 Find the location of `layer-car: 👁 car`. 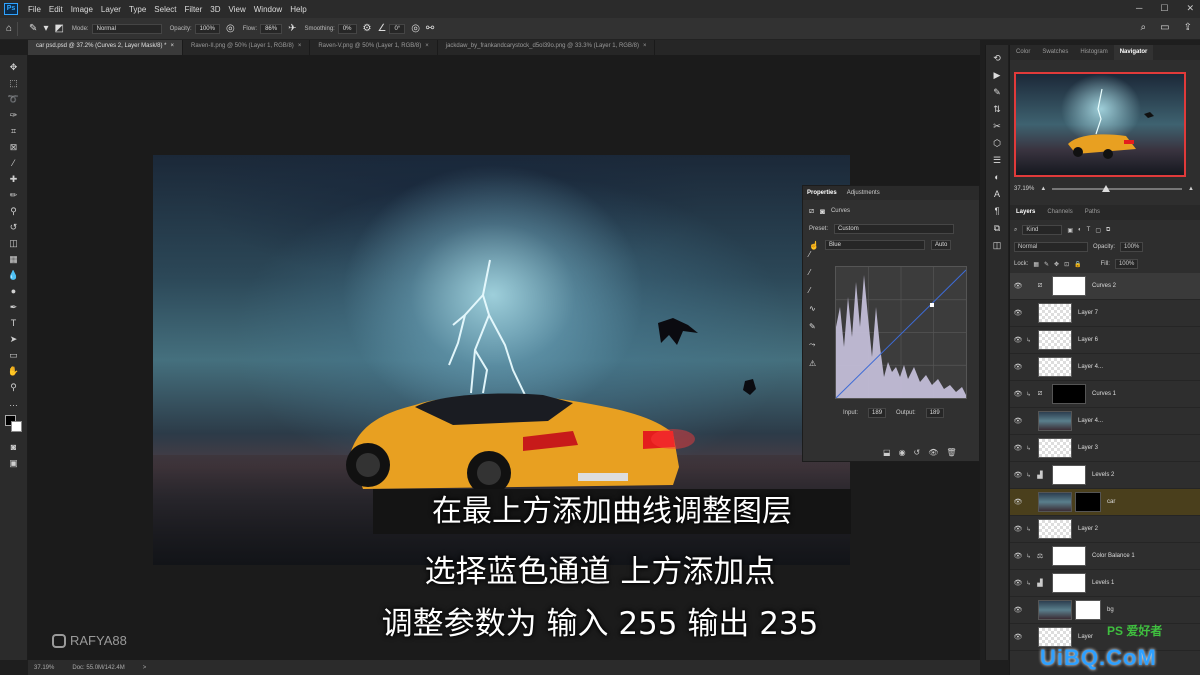

layer-car: 👁 car is located at coordinates (1105, 502).